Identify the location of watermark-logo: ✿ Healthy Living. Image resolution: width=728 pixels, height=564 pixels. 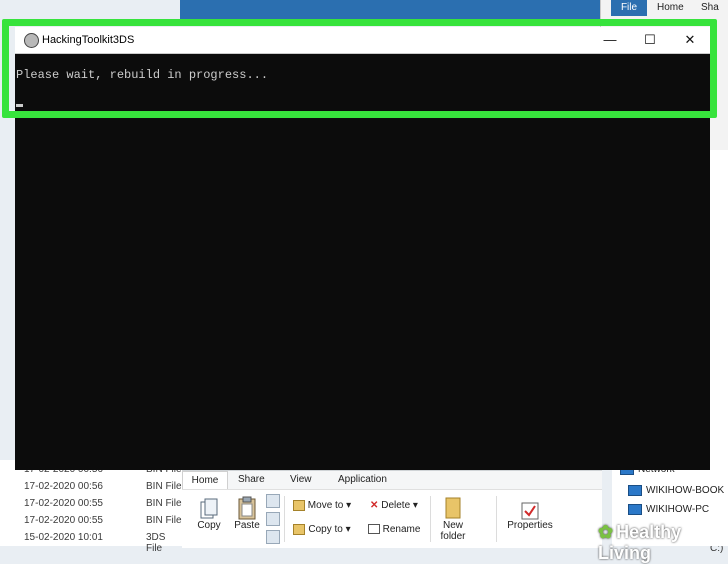
(663, 543).